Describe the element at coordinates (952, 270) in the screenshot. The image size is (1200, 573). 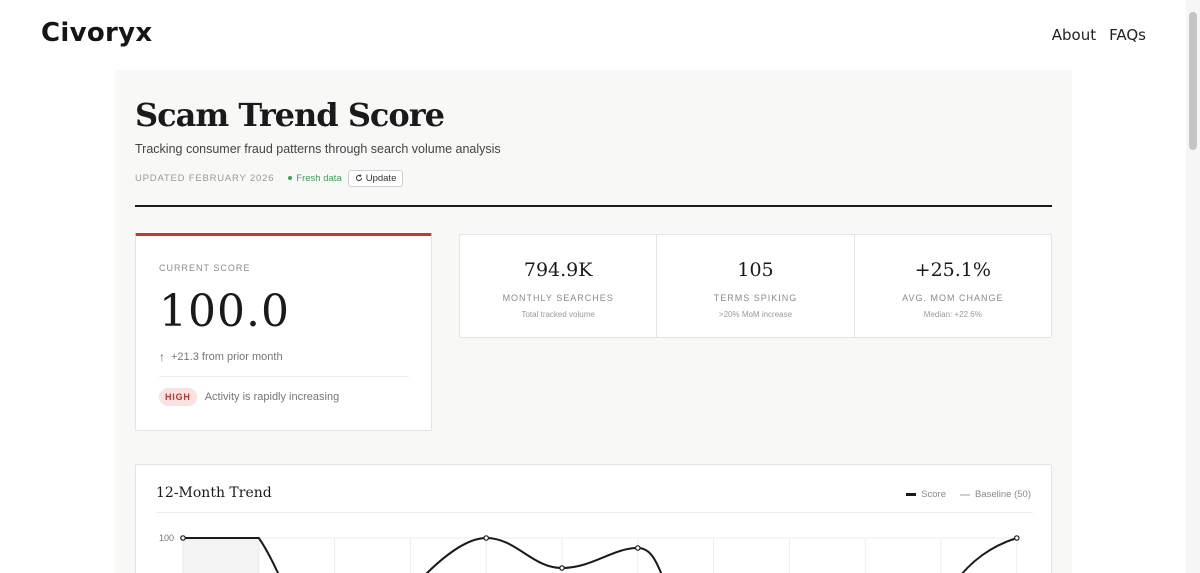
I see `stat-value: +25.1%` at that location.